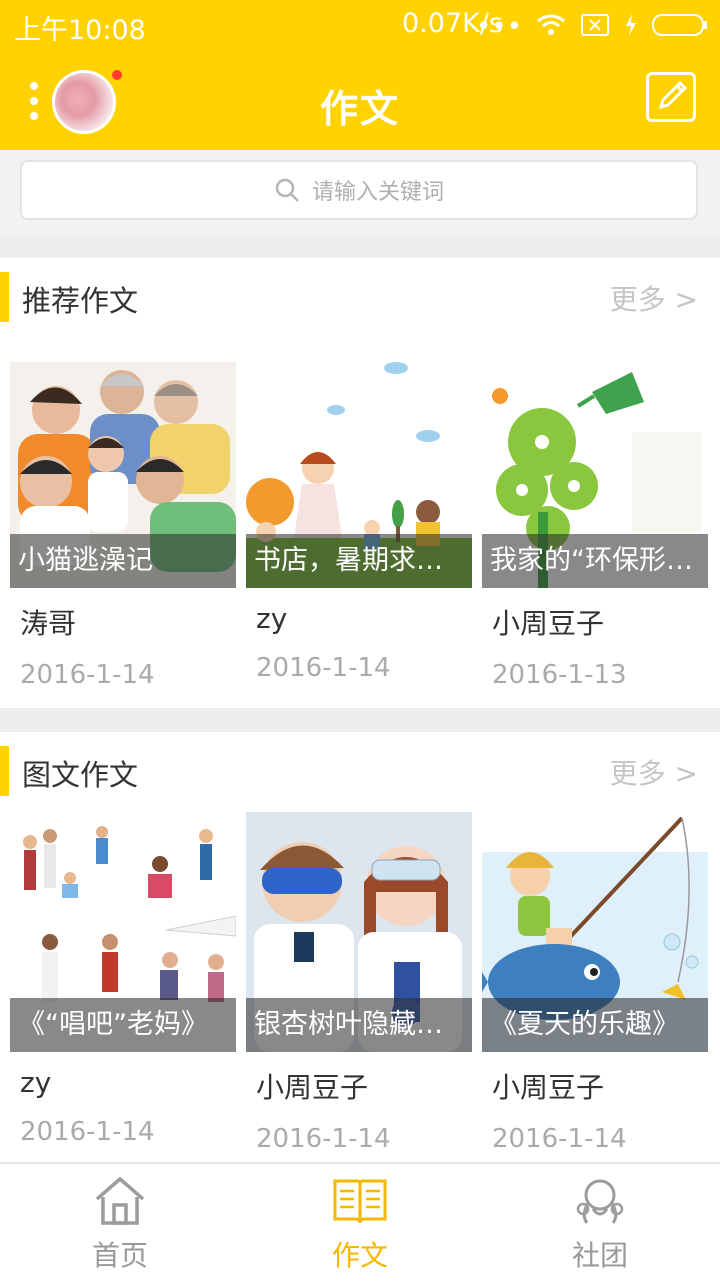 This screenshot has height=1282, width=720. What do you see at coordinates (359, 1255) in the screenshot?
I see `tab-label: 作文` at bounding box center [359, 1255].